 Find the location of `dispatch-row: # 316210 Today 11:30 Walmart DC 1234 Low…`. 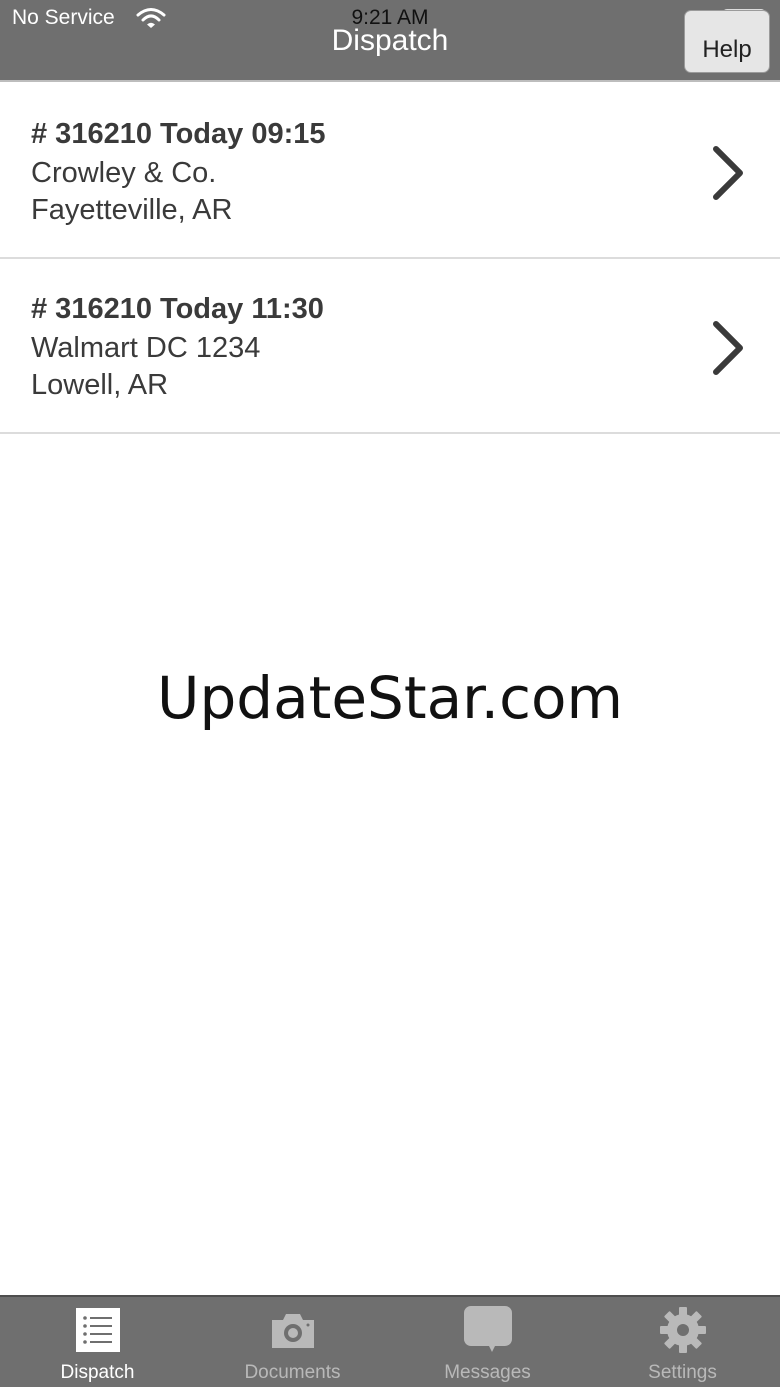

dispatch-row: # 316210 Today 11:30 Walmart DC 1234 Low… is located at coordinates (390, 346).